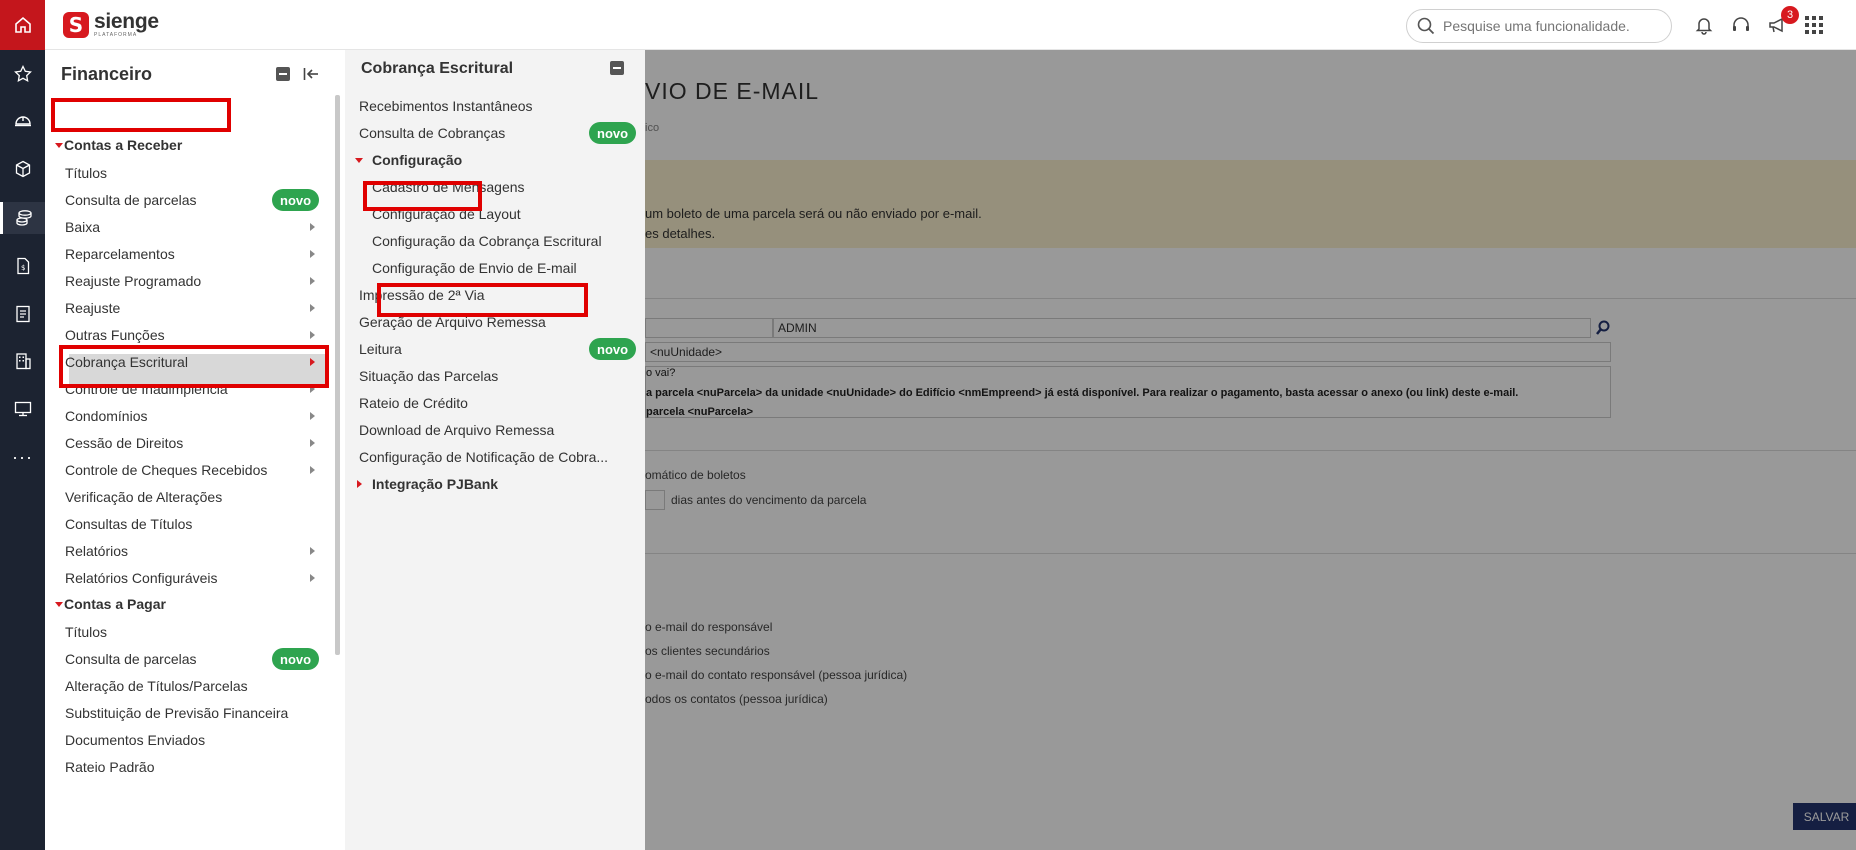 Image resolution: width=1856 pixels, height=850 pixels. I want to click on menu-item-label: Contas a Receber, so click(123, 145).